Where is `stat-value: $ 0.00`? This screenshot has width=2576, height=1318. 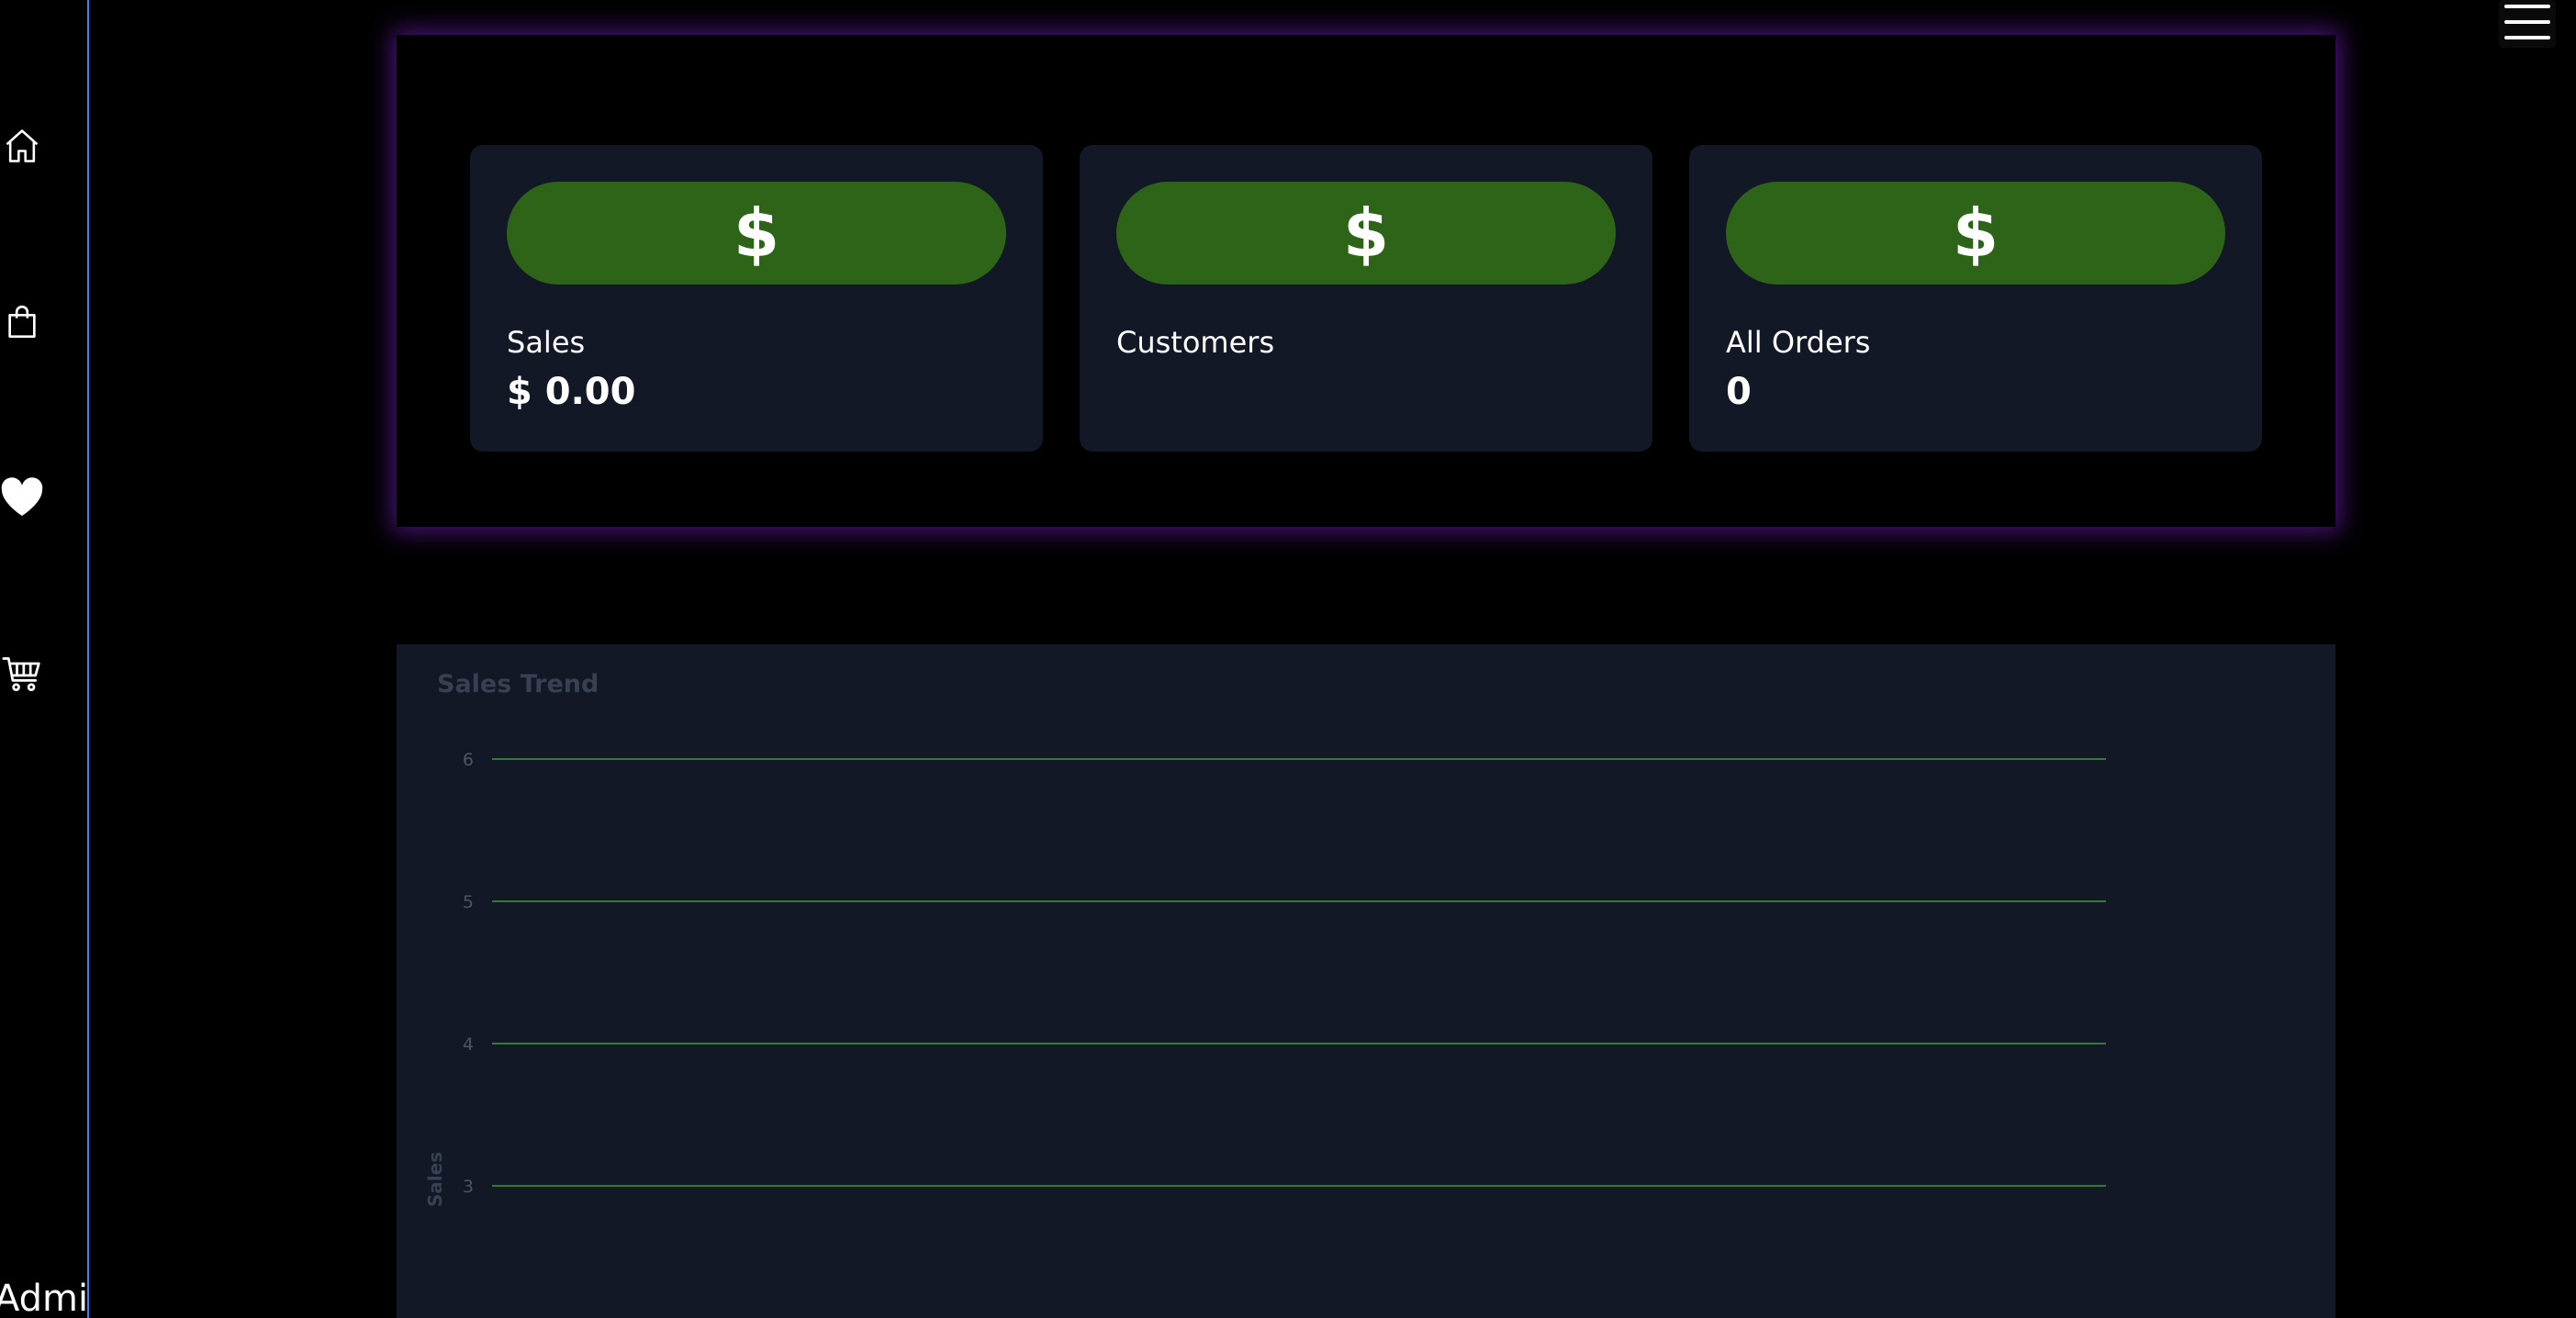 stat-value: $ 0.00 is located at coordinates (571, 392).